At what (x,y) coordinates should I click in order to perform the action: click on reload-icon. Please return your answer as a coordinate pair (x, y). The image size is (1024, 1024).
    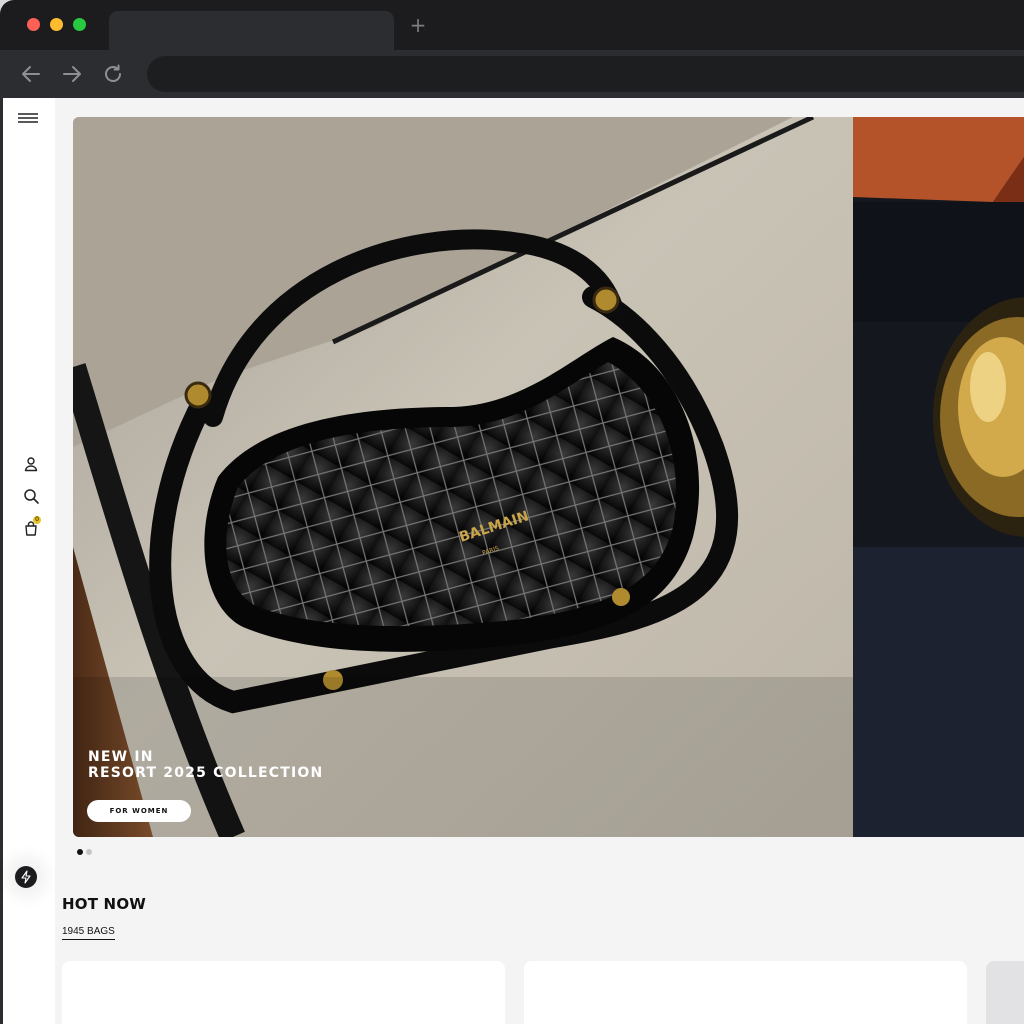
    Looking at the image, I should click on (113, 73).